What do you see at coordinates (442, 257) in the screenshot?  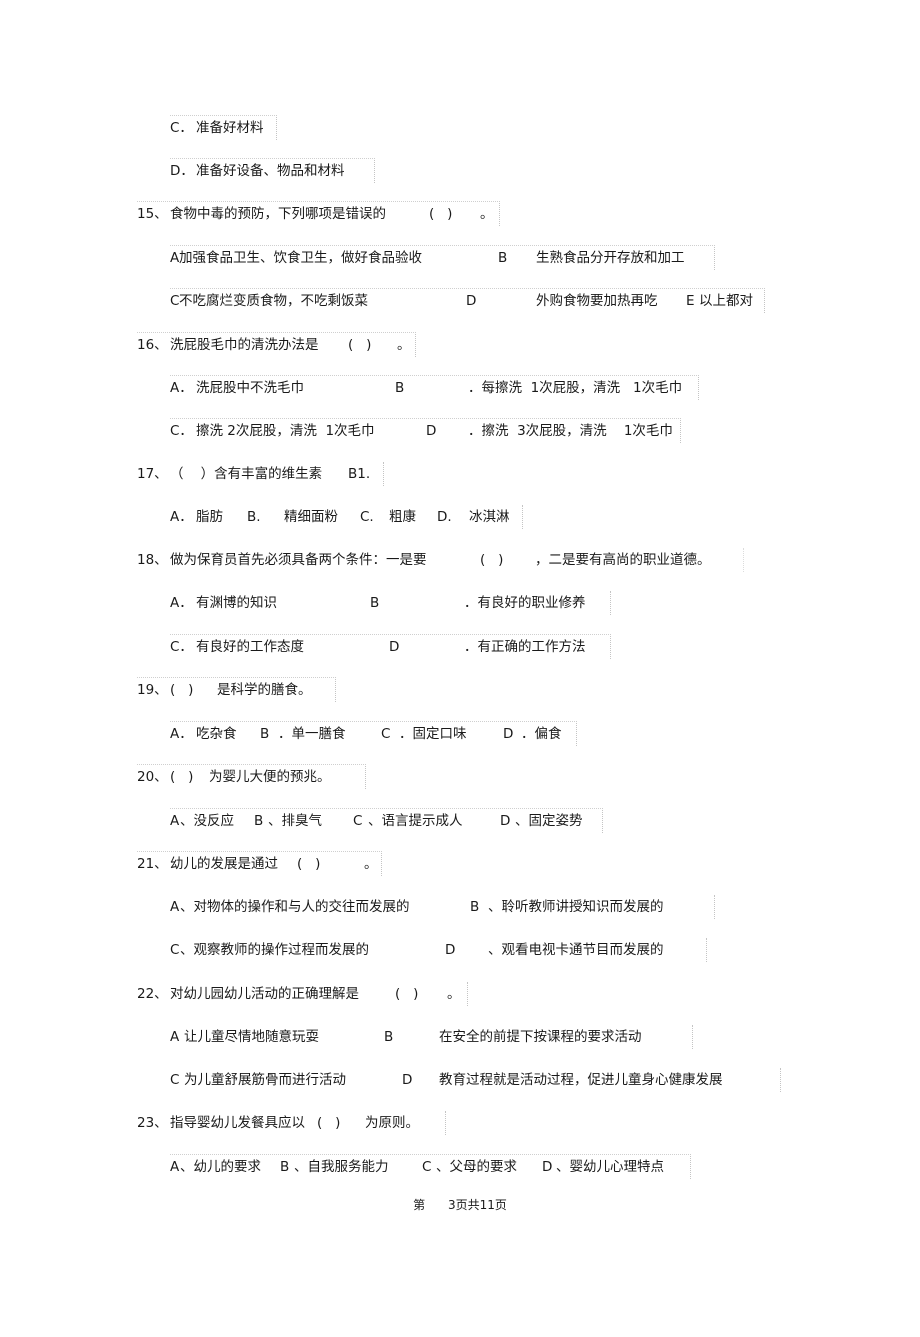 I see `option-row: A 加强食品卫生、饮食卫生，做好食品验收 B 生熟食品分开存放和加工` at bounding box center [442, 257].